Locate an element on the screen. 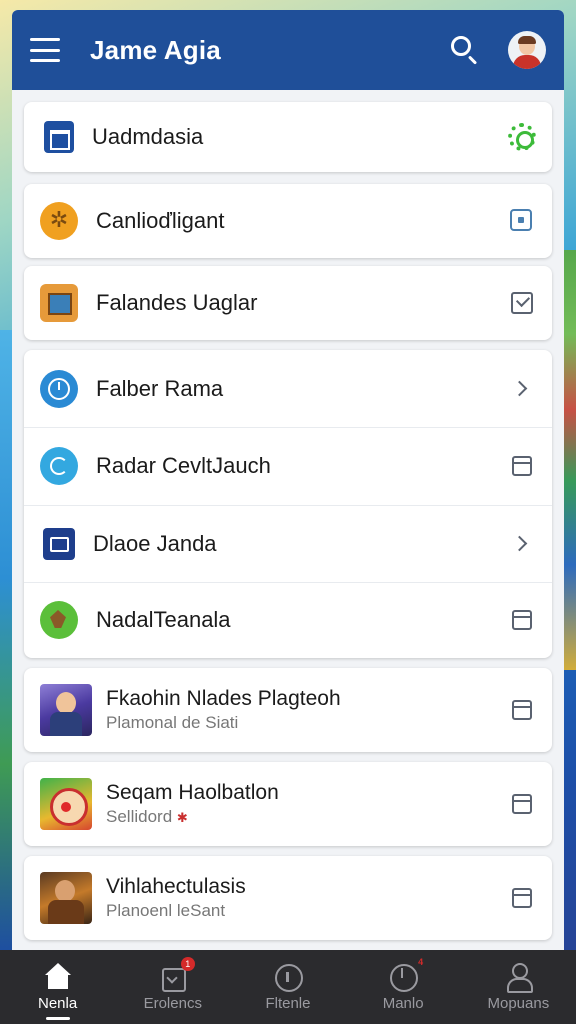 This screenshot has width=576, height=1024. search-icon is located at coordinates (465, 50).